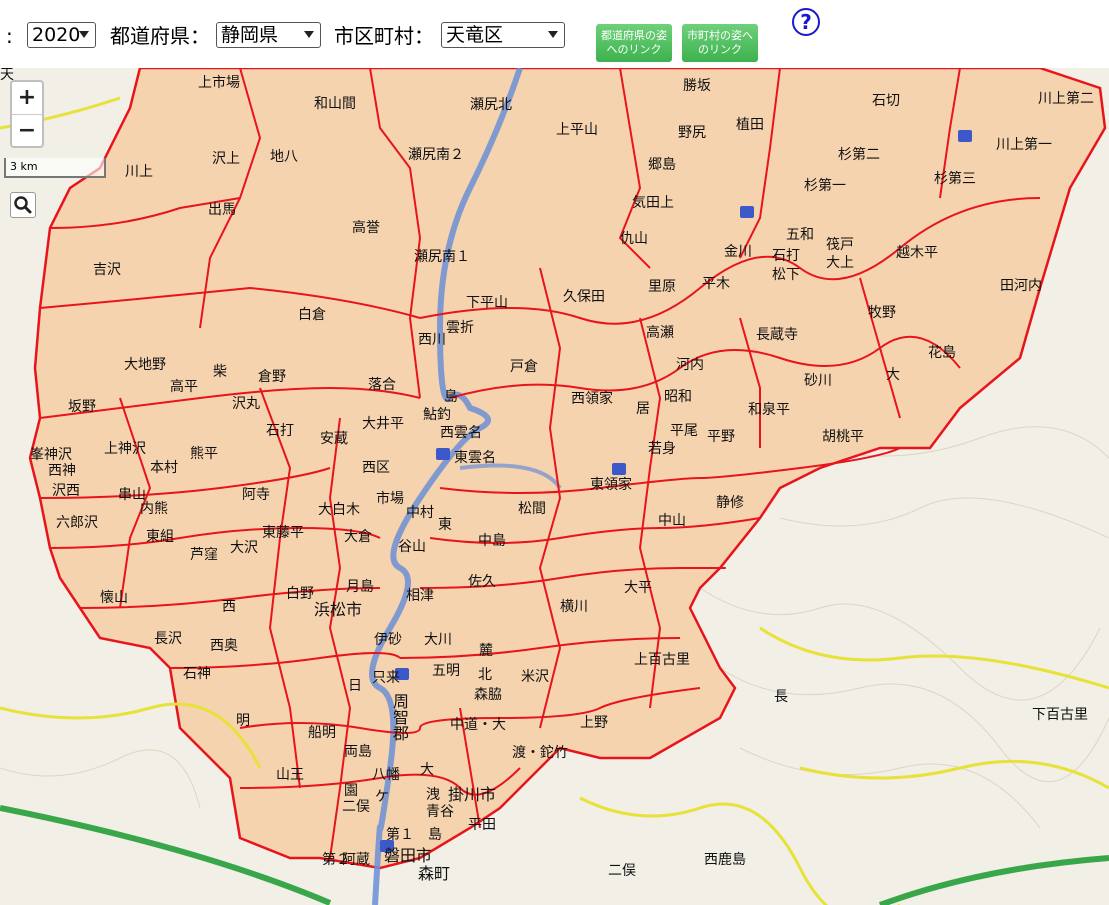 This screenshot has width=1109, height=905. What do you see at coordinates (382, 385) in the screenshot?
I see `district-label: 落合` at bounding box center [382, 385].